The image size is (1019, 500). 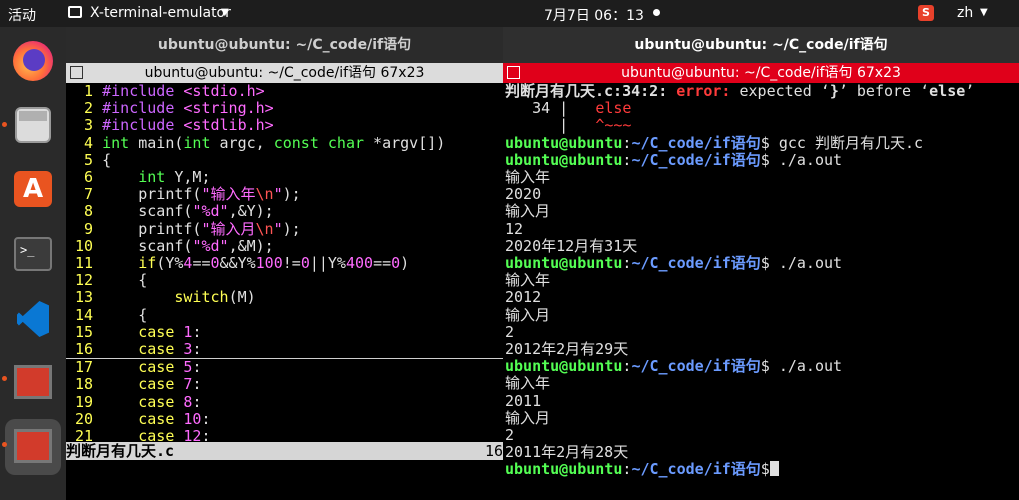 What do you see at coordinates (762, 315) in the screenshot?
I see `terminal-line: 输入月` at bounding box center [762, 315].